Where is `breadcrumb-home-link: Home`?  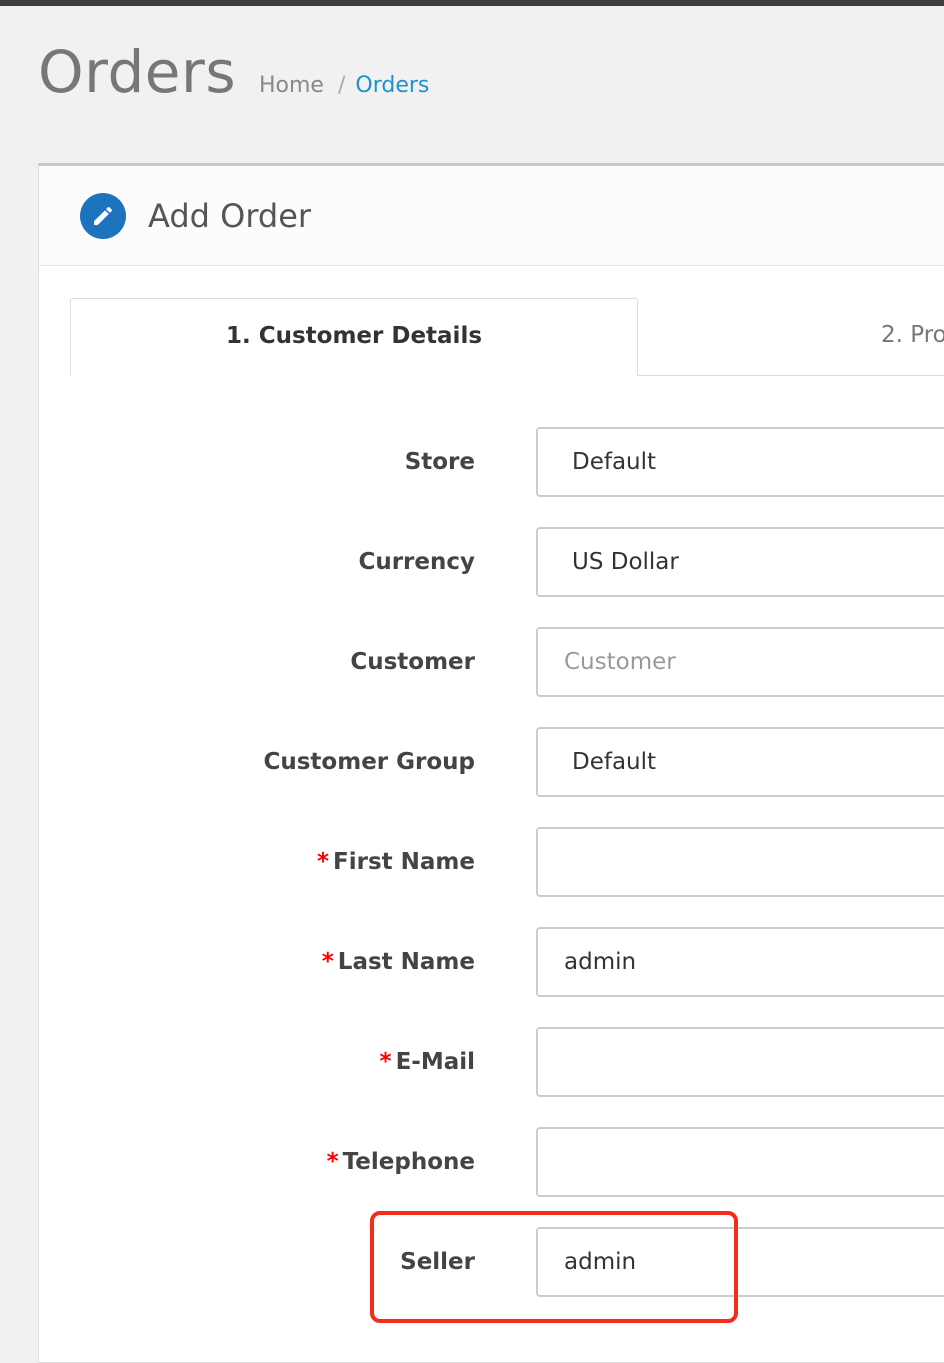
breadcrumb-home-link: Home is located at coordinates (291, 85).